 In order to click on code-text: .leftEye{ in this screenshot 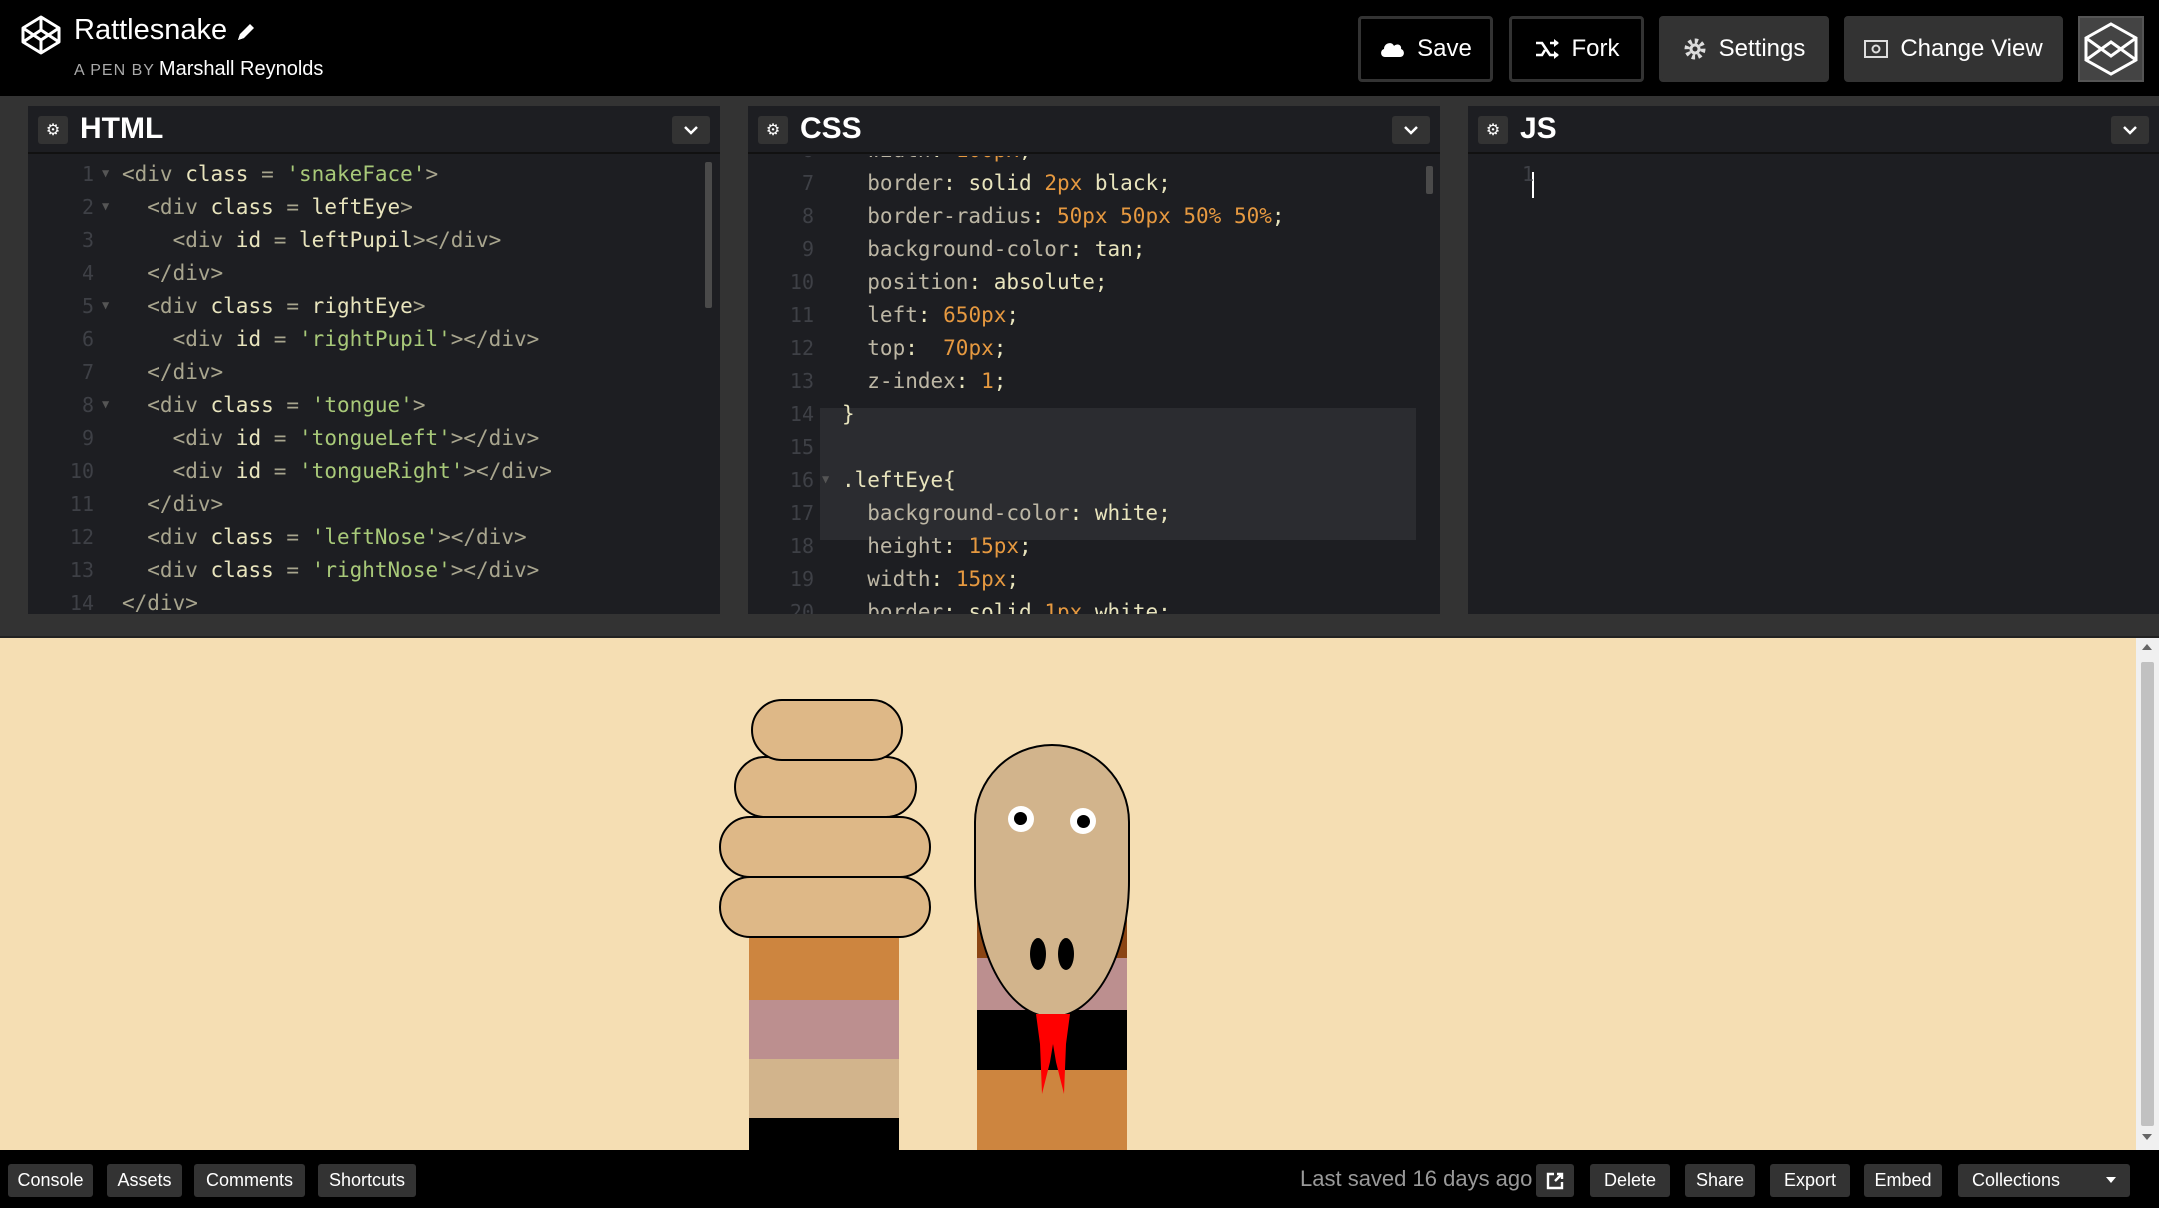, I will do `click(899, 480)`.